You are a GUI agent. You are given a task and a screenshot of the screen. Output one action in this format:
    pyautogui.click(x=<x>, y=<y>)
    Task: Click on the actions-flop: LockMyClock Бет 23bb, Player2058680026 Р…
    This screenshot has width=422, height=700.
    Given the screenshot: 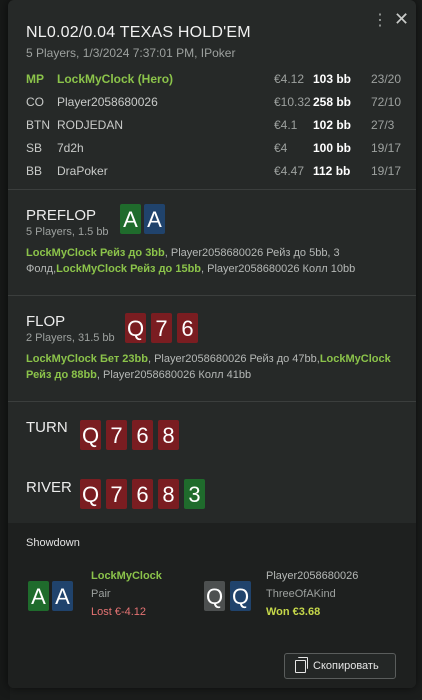 What is the action you would take?
    pyautogui.click(x=212, y=367)
    